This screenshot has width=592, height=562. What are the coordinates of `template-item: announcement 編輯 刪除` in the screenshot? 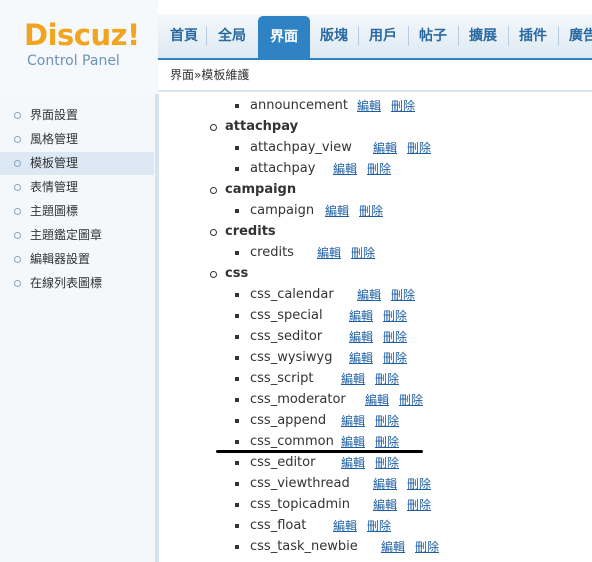 It's located at (375, 106).